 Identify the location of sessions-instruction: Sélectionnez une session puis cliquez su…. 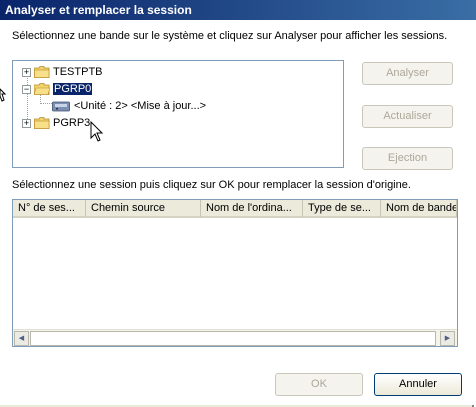
(211, 185).